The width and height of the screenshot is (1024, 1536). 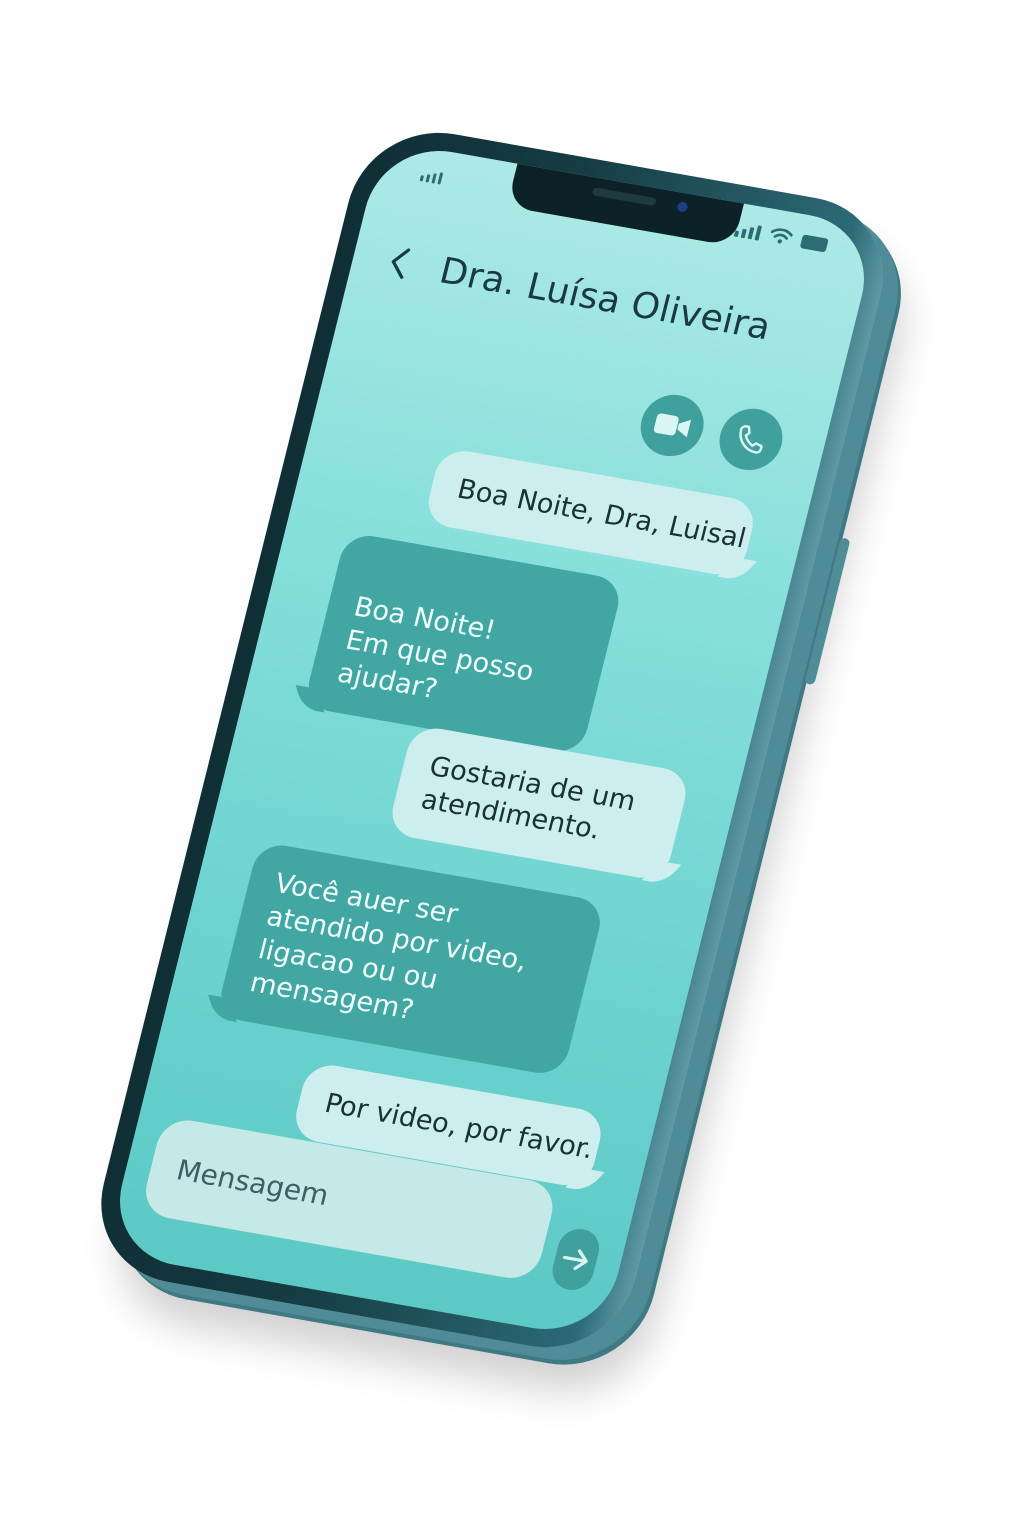 I want to click on send-button, so click(x=576, y=1259).